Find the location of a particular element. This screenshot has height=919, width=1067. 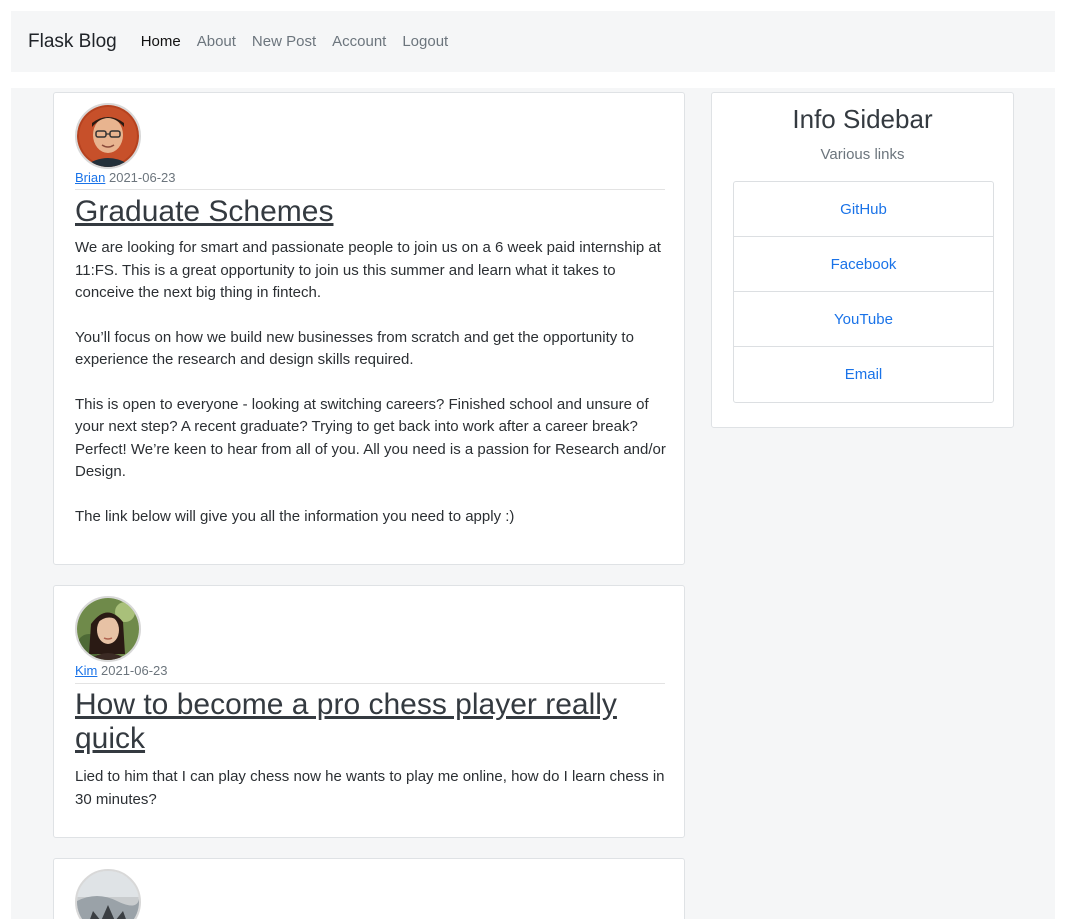

sidebar-subtitle: Various links is located at coordinates (862, 154).